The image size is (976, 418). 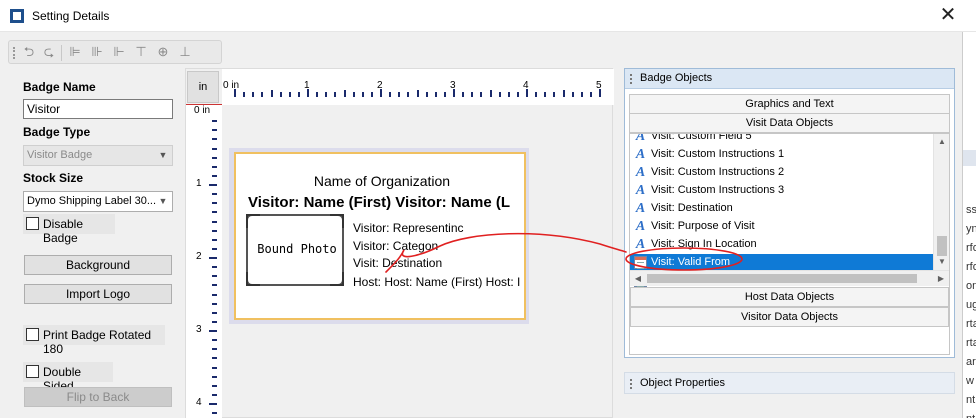 I want to click on list-item-label: Visit: Sign In Location, so click(x=704, y=244).